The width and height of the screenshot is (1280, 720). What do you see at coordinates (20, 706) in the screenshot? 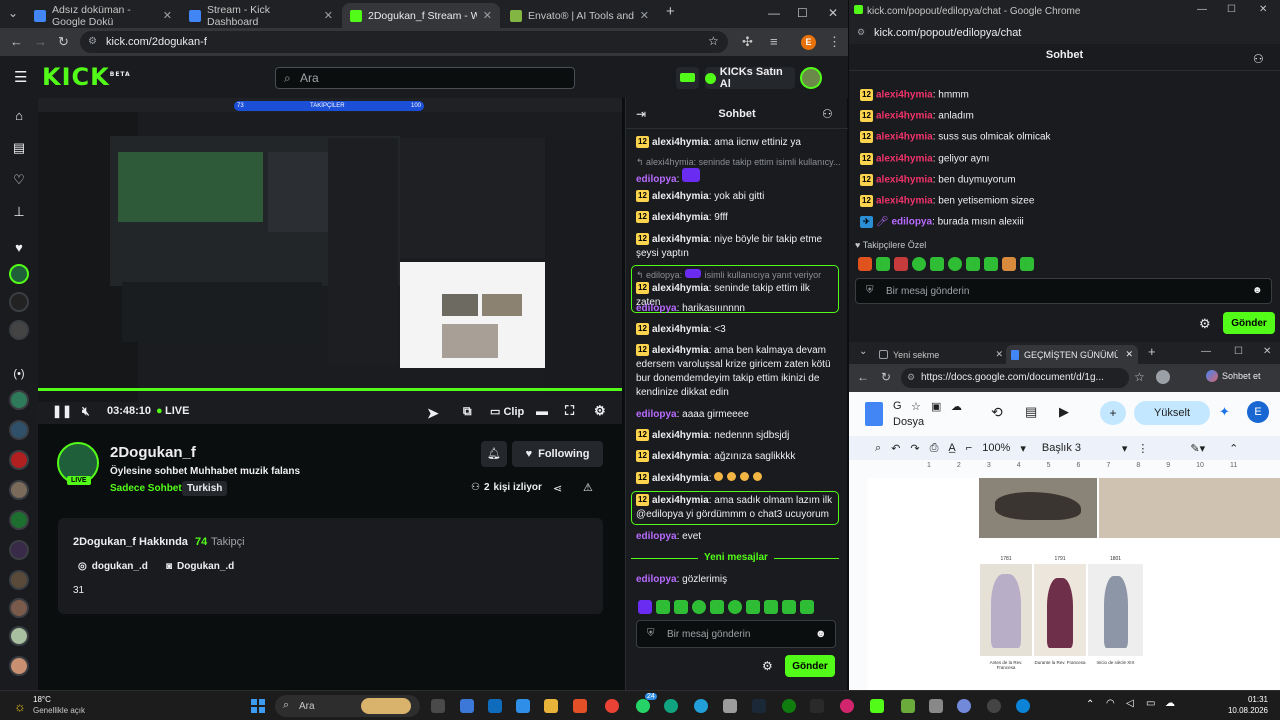
I see `weather-icon: ☼` at bounding box center [20, 706].